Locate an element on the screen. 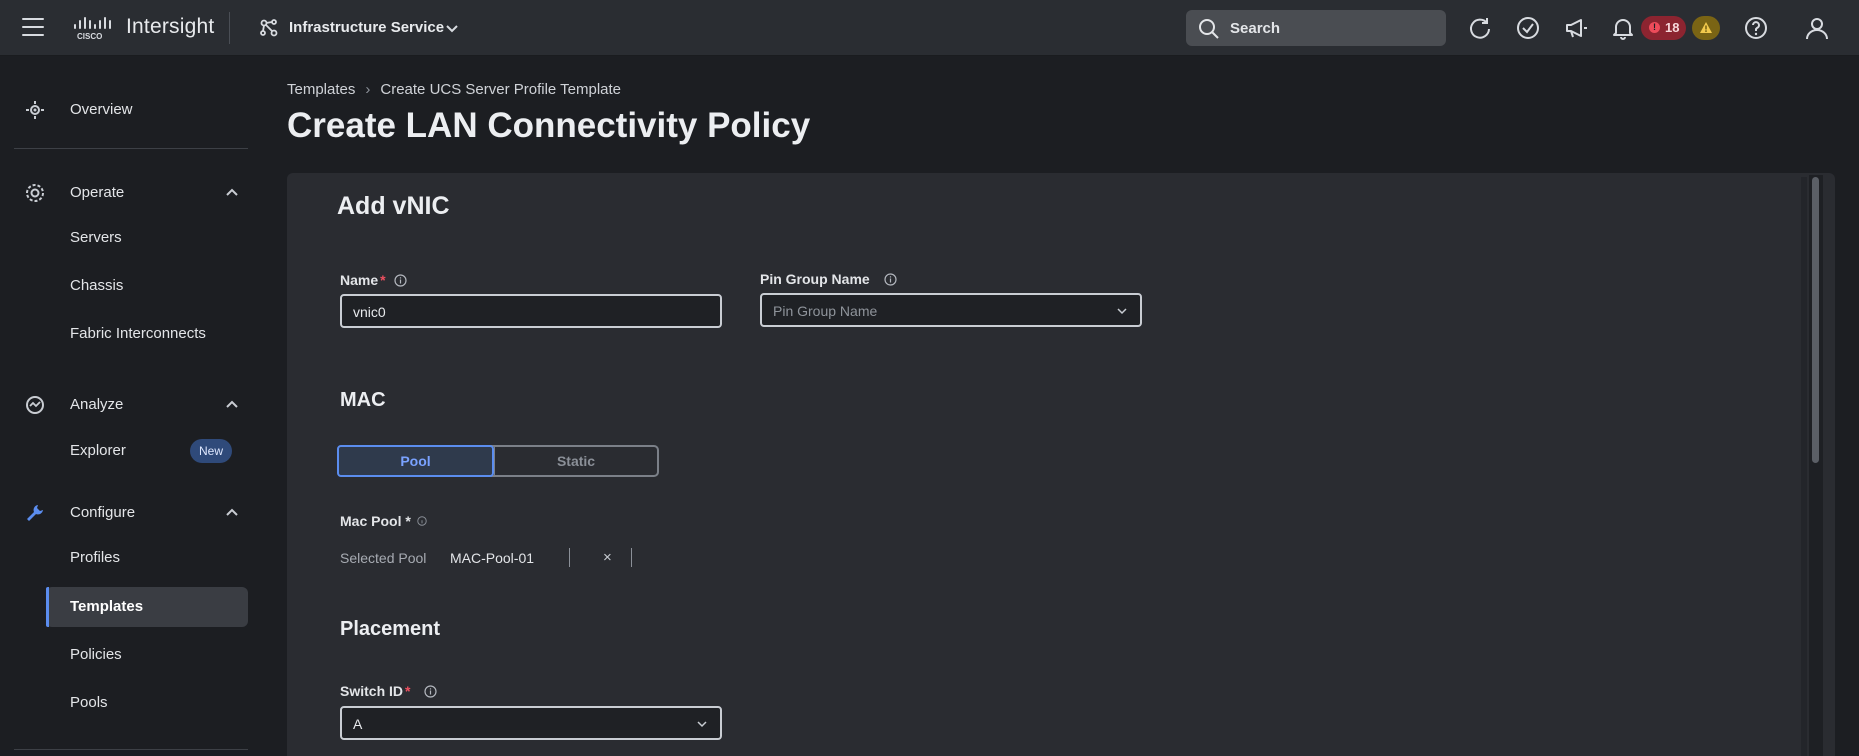  cisco-logo: CISCO is located at coordinates (92, 28).